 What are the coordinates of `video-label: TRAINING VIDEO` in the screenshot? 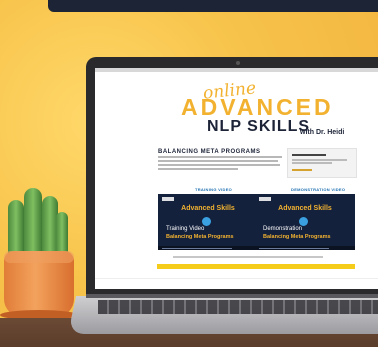 It's located at (214, 189).